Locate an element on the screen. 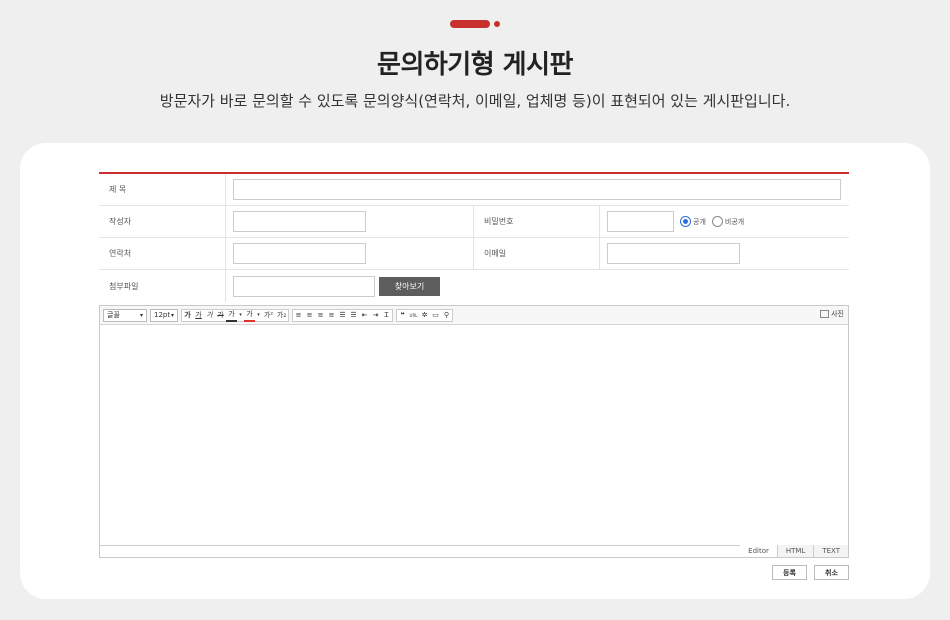  image-icon is located at coordinates (825, 314).